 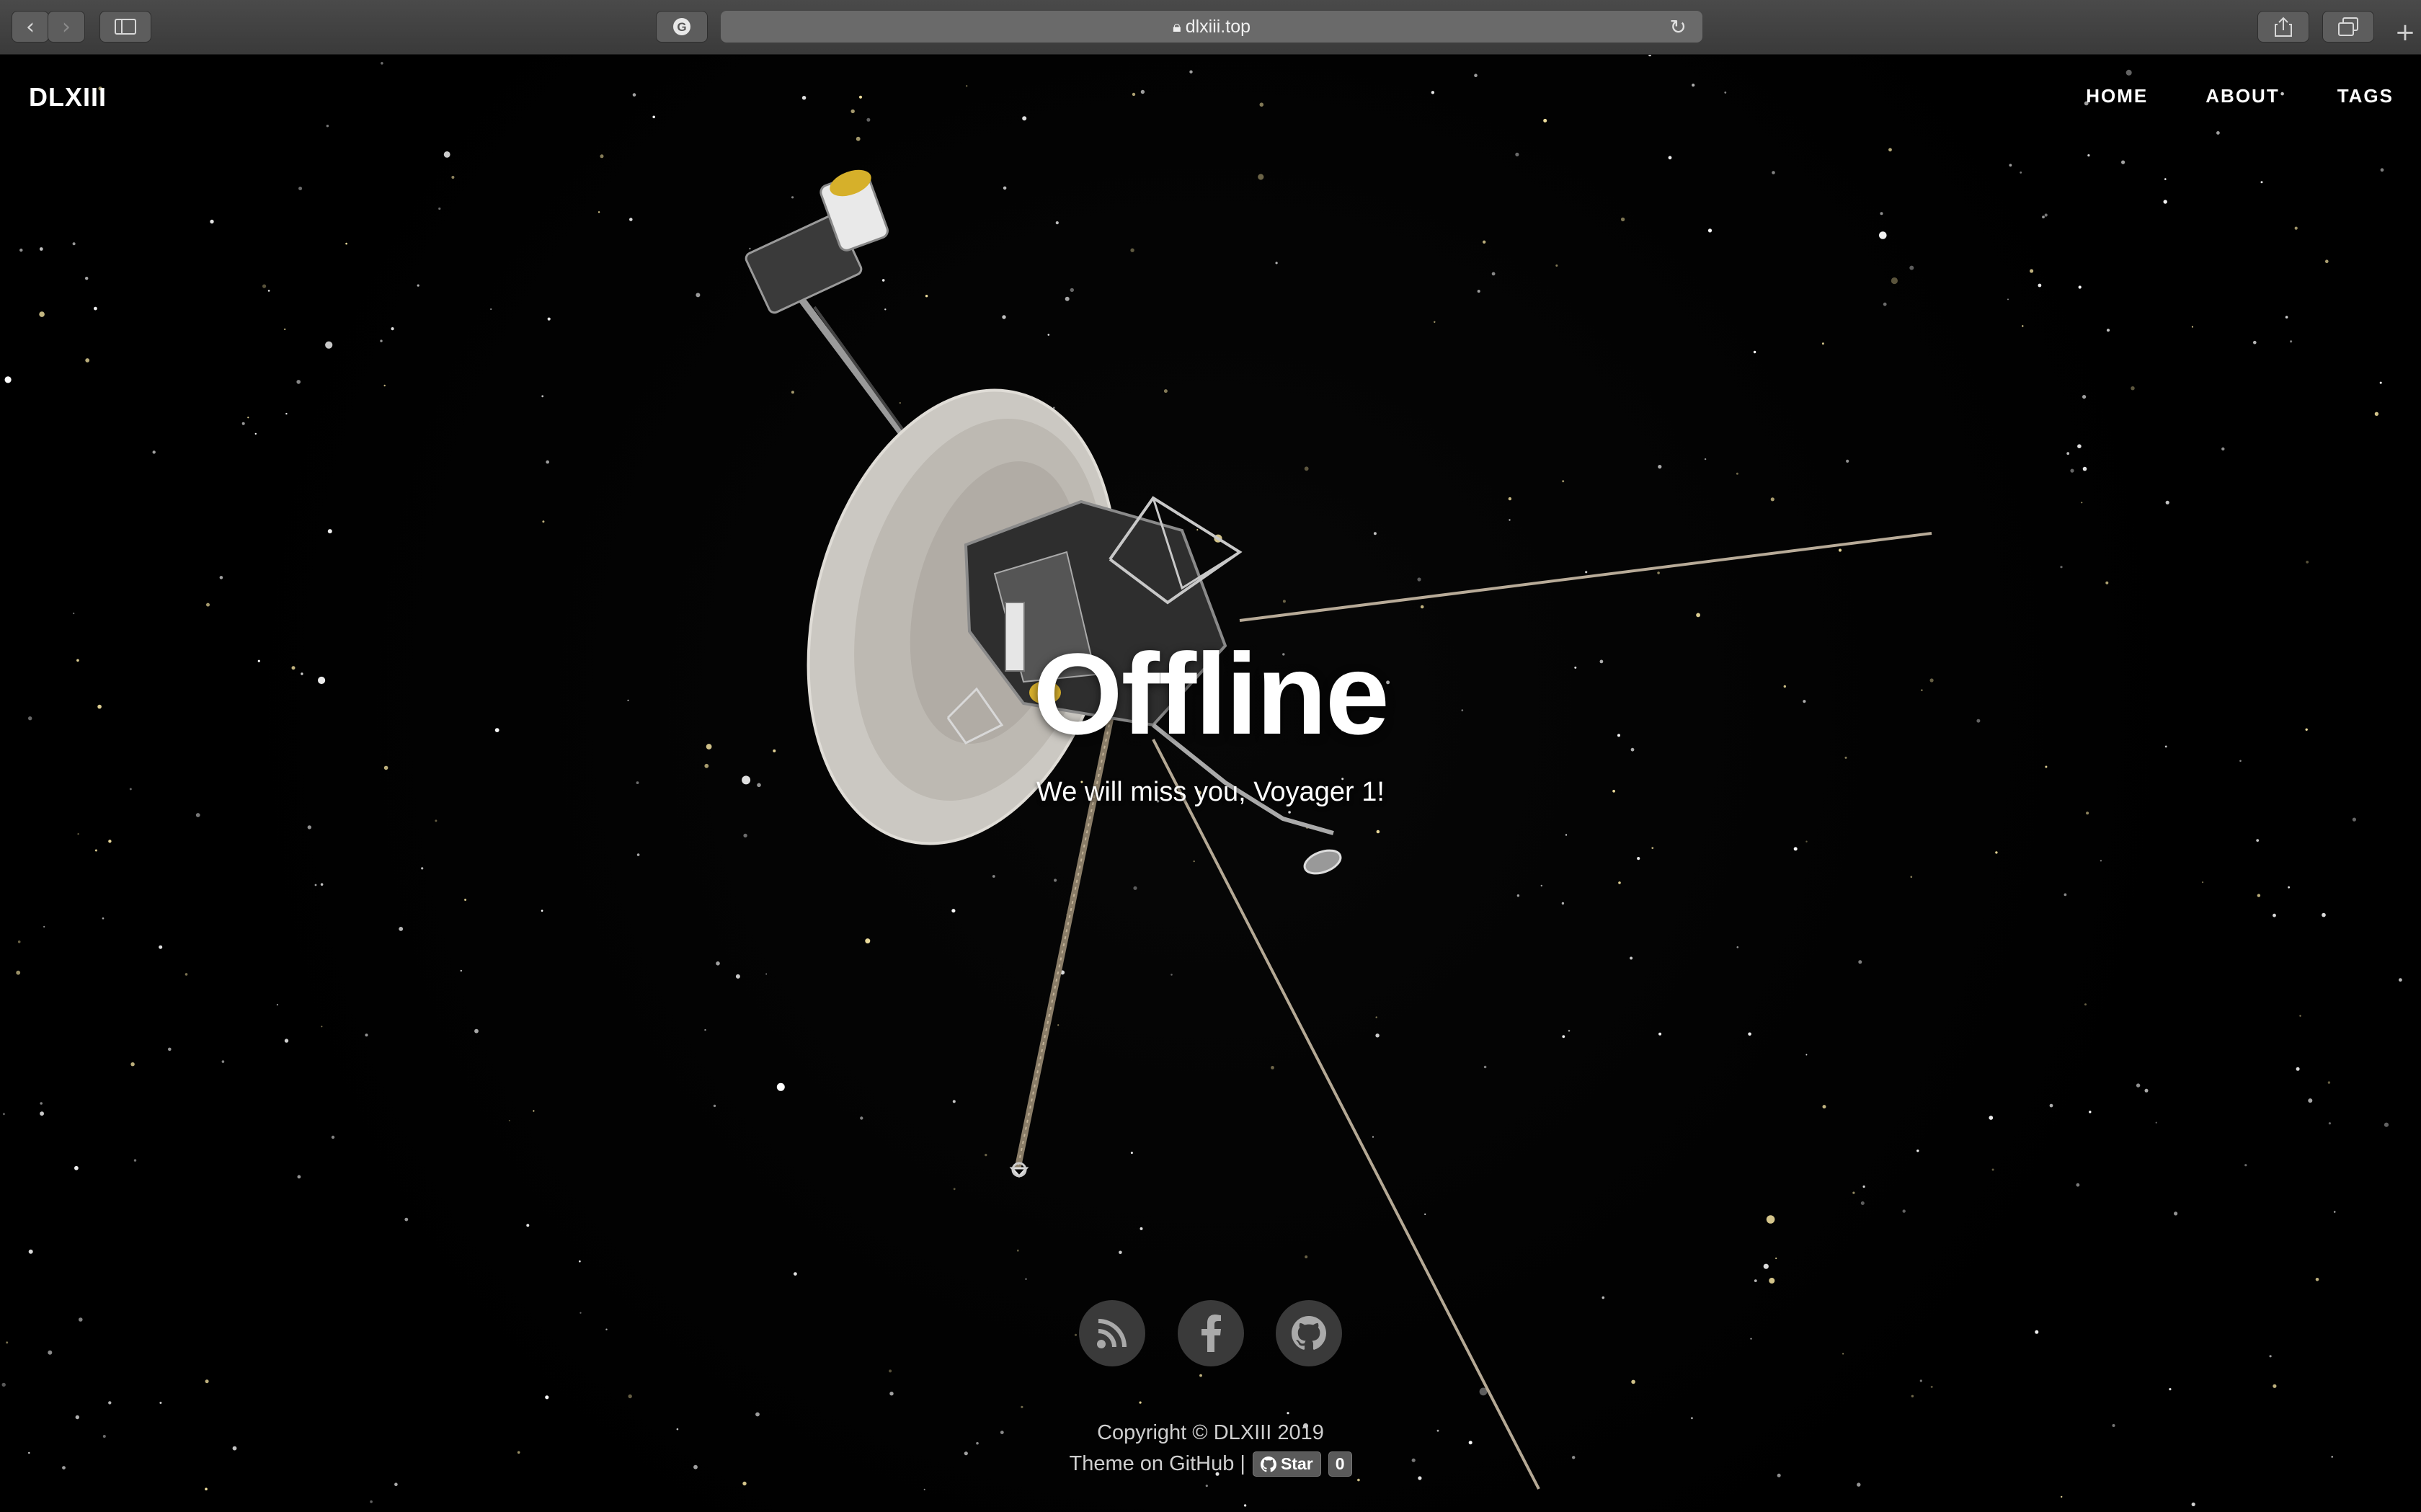 I want to click on back-button: ‹, so click(x=31, y=27).